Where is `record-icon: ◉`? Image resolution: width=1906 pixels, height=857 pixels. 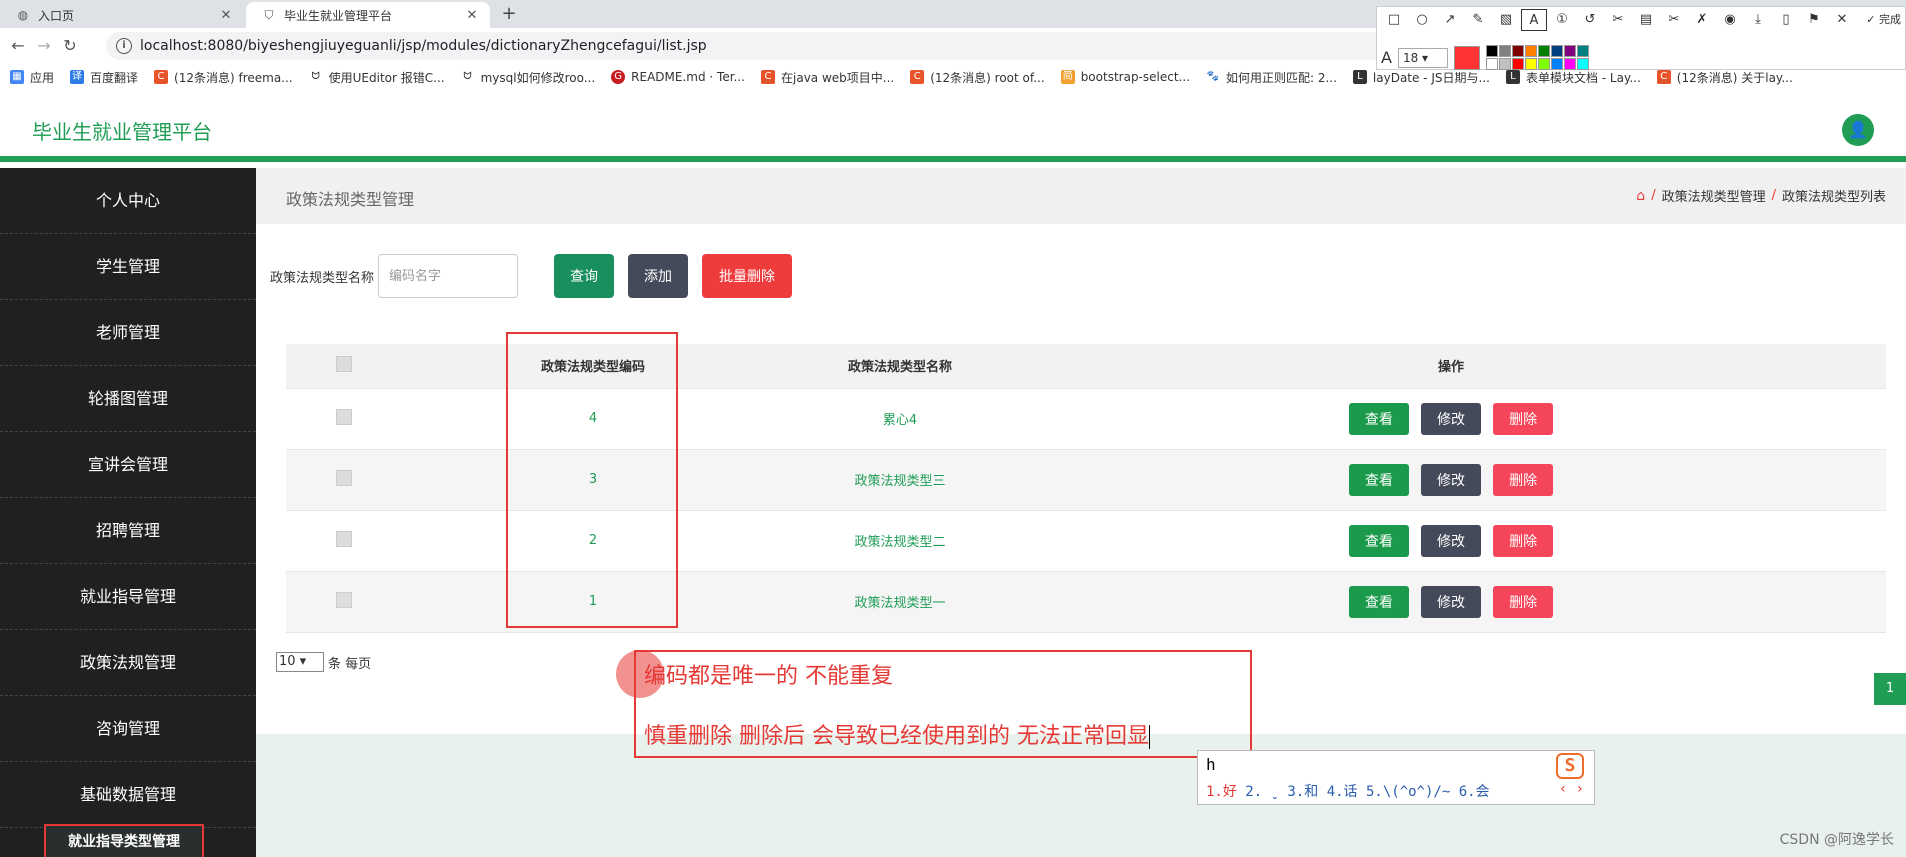 record-icon: ◉ is located at coordinates (1730, 20).